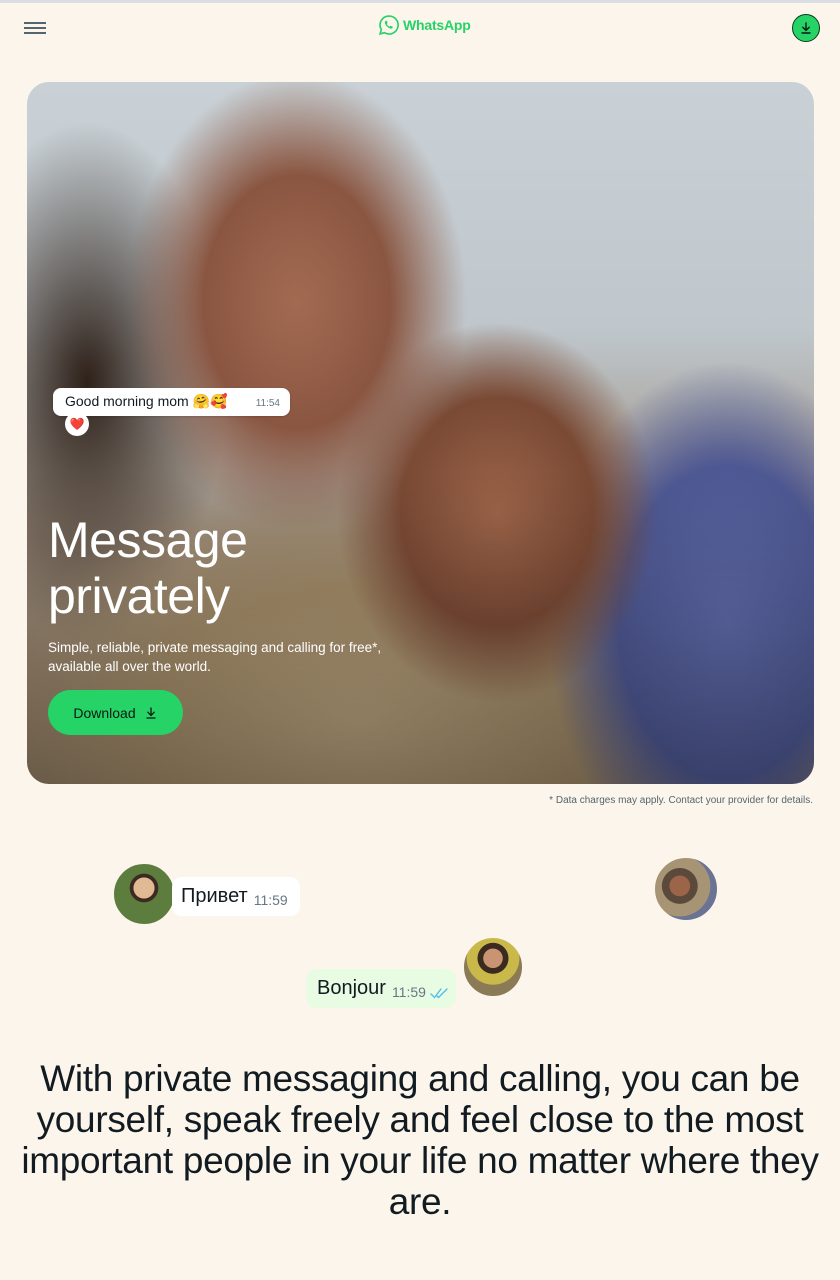 Image resolution: width=840 pixels, height=1280 pixels. What do you see at coordinates (686, 889) in the screenshot?
I see `avatar-couple` at bounding box center [686, 889].